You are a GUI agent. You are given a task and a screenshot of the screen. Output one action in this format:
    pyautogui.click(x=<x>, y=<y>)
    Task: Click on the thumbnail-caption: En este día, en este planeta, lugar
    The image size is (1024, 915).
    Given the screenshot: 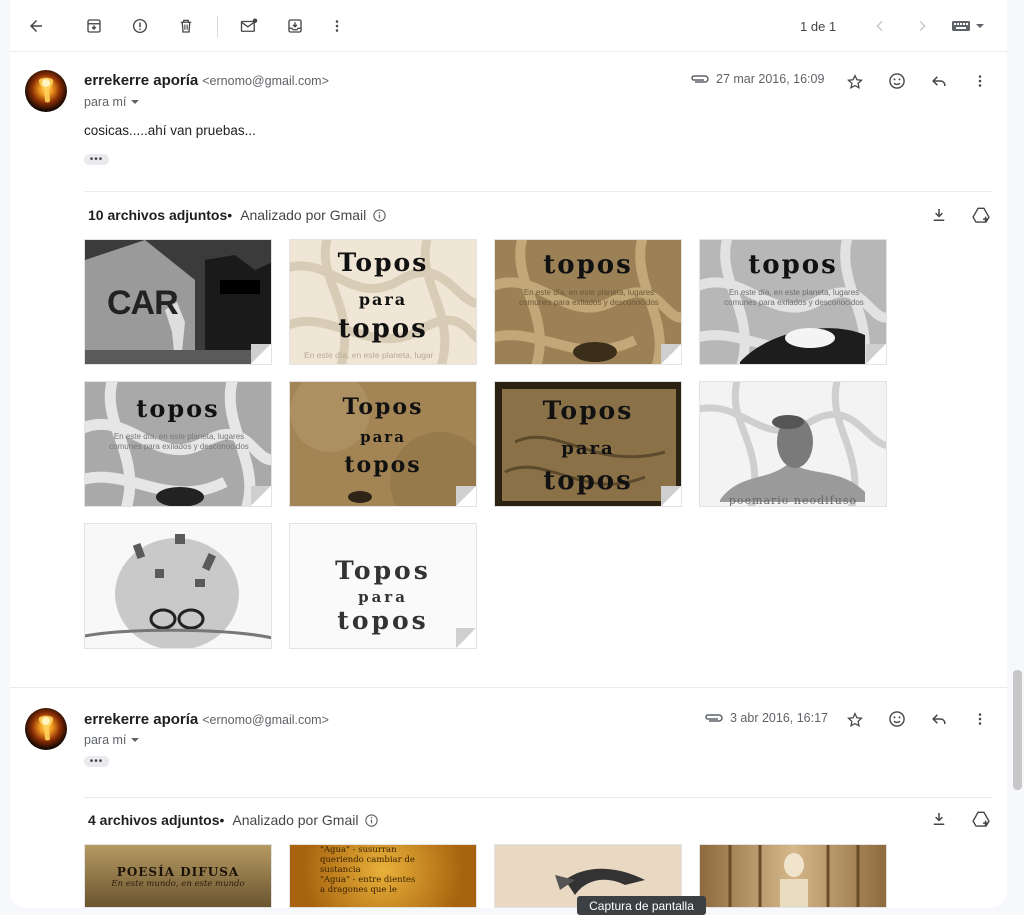 What is the action you would take?
    pyautogui.click(x=369, y=355)
    